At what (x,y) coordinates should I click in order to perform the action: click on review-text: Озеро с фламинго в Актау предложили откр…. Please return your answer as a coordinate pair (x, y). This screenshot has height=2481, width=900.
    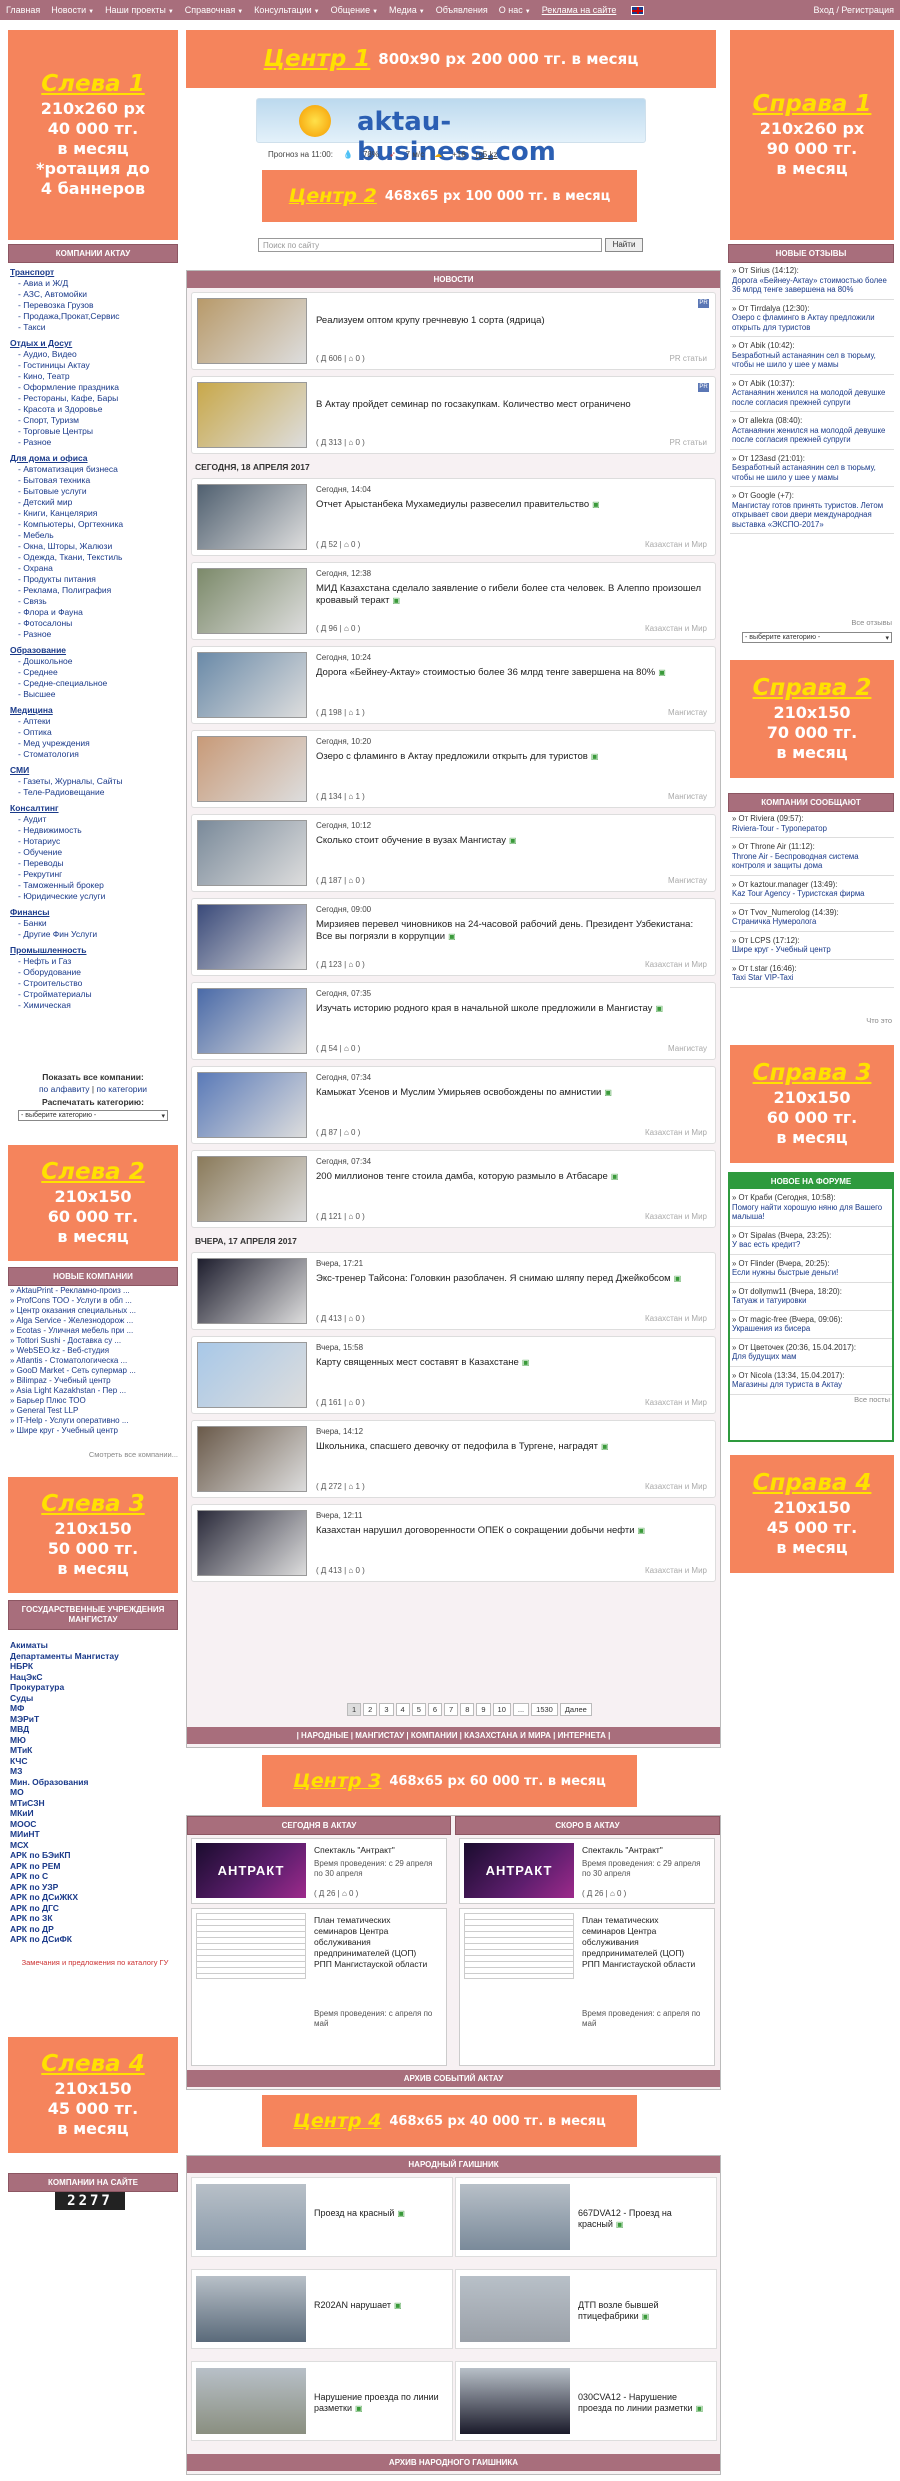
    Looking at the image, I should click on (812, 322).